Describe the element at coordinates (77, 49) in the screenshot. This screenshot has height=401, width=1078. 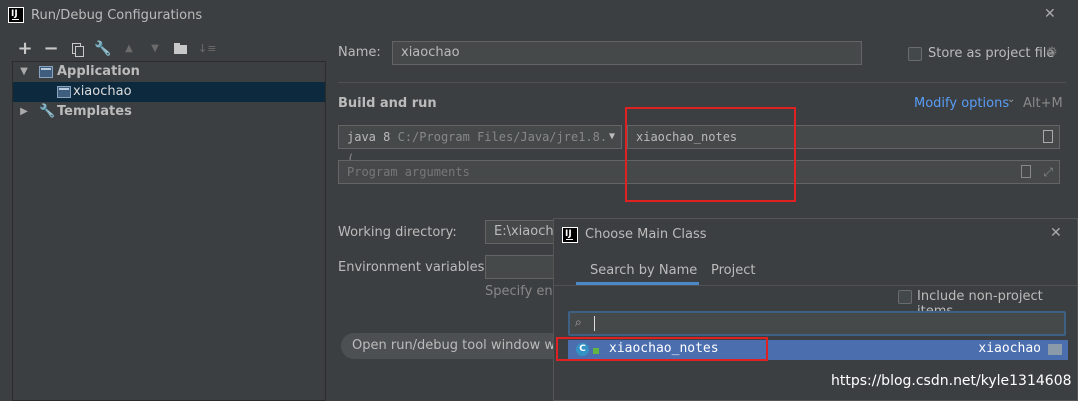
I see `copy-icon` at that location.